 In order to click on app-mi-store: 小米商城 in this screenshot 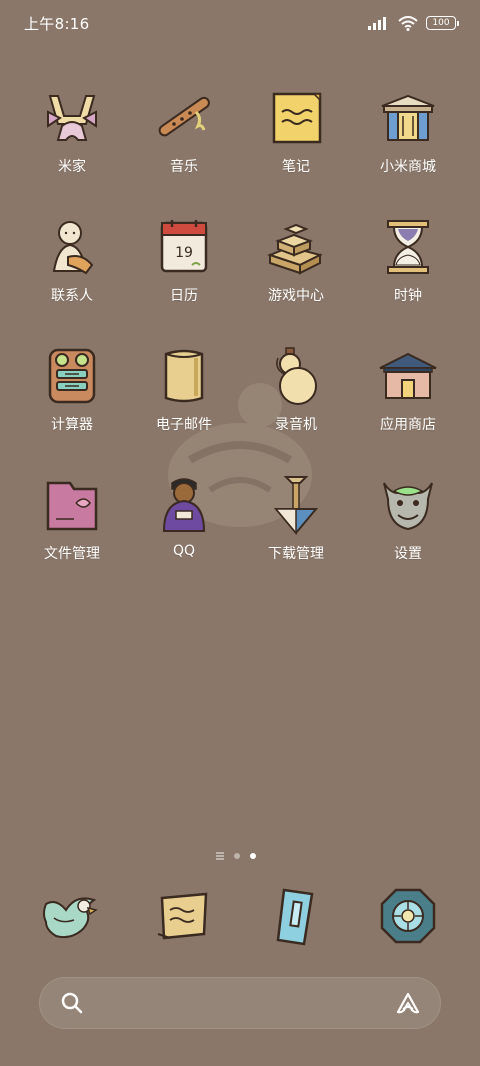, I will do `click(408, 135)`.